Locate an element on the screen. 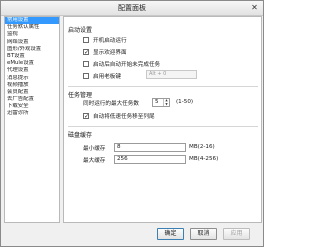 The height and width of the screenshot is (247, 320). title-bar: 配置面板 ✕ is located at coordinates (132, 8).